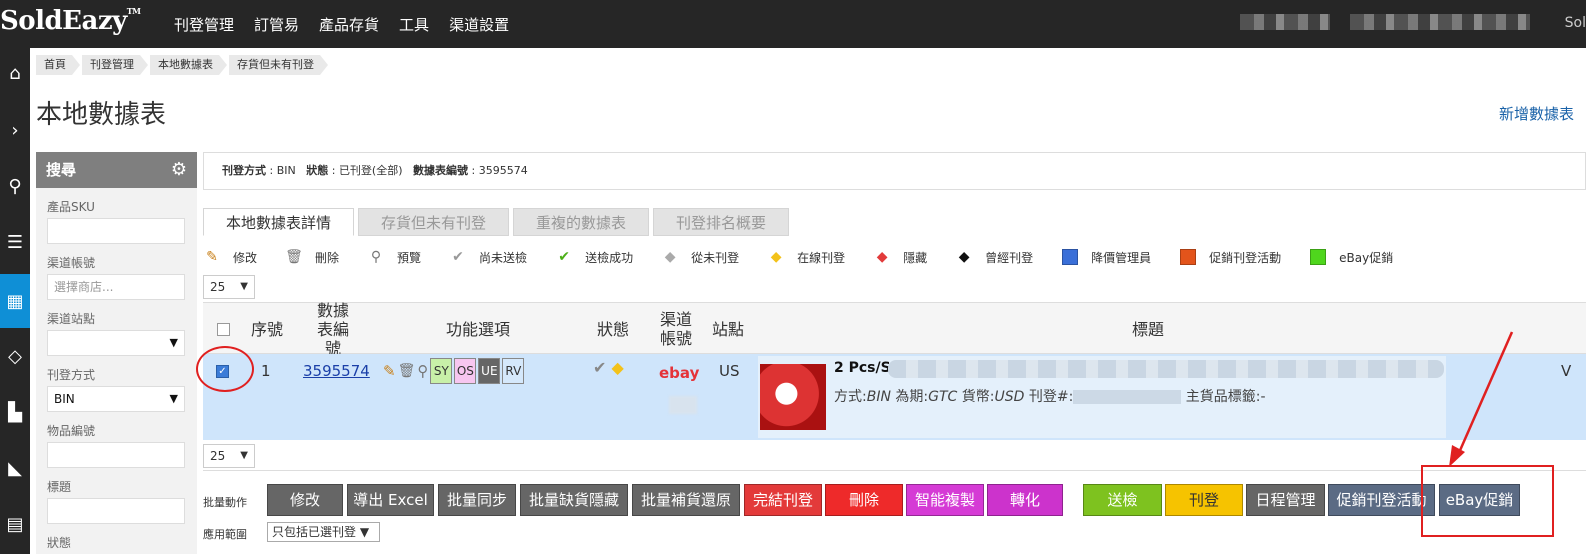 This screenshot has width=1586, height=554. I want to click on user-menu: Sol, so click(1575, 23).